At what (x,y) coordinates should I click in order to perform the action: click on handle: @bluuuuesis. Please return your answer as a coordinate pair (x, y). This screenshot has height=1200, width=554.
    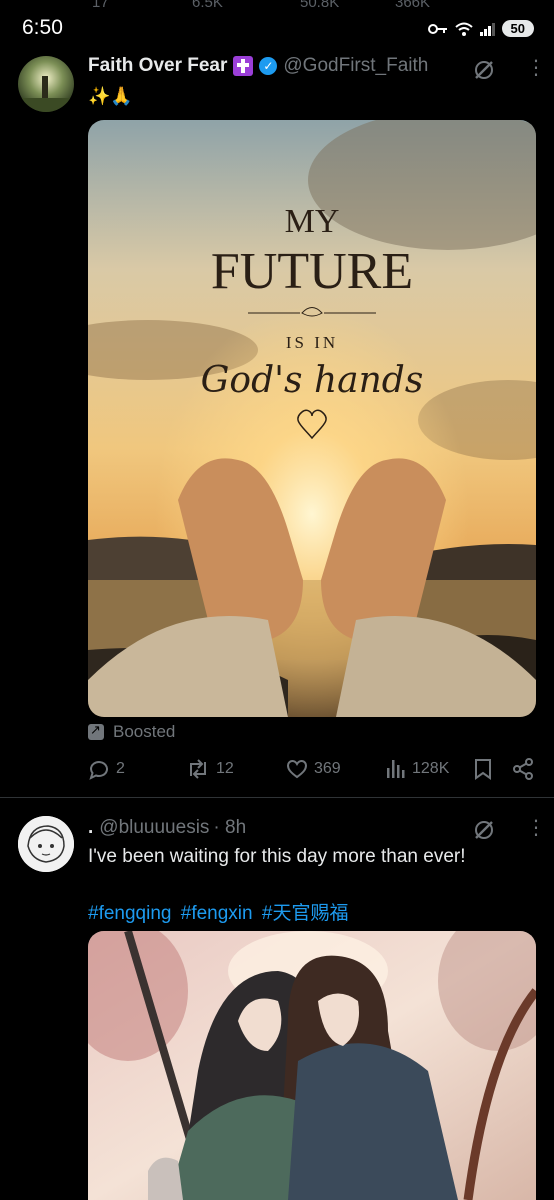
    Looking at the image, I should click on (154, 828).